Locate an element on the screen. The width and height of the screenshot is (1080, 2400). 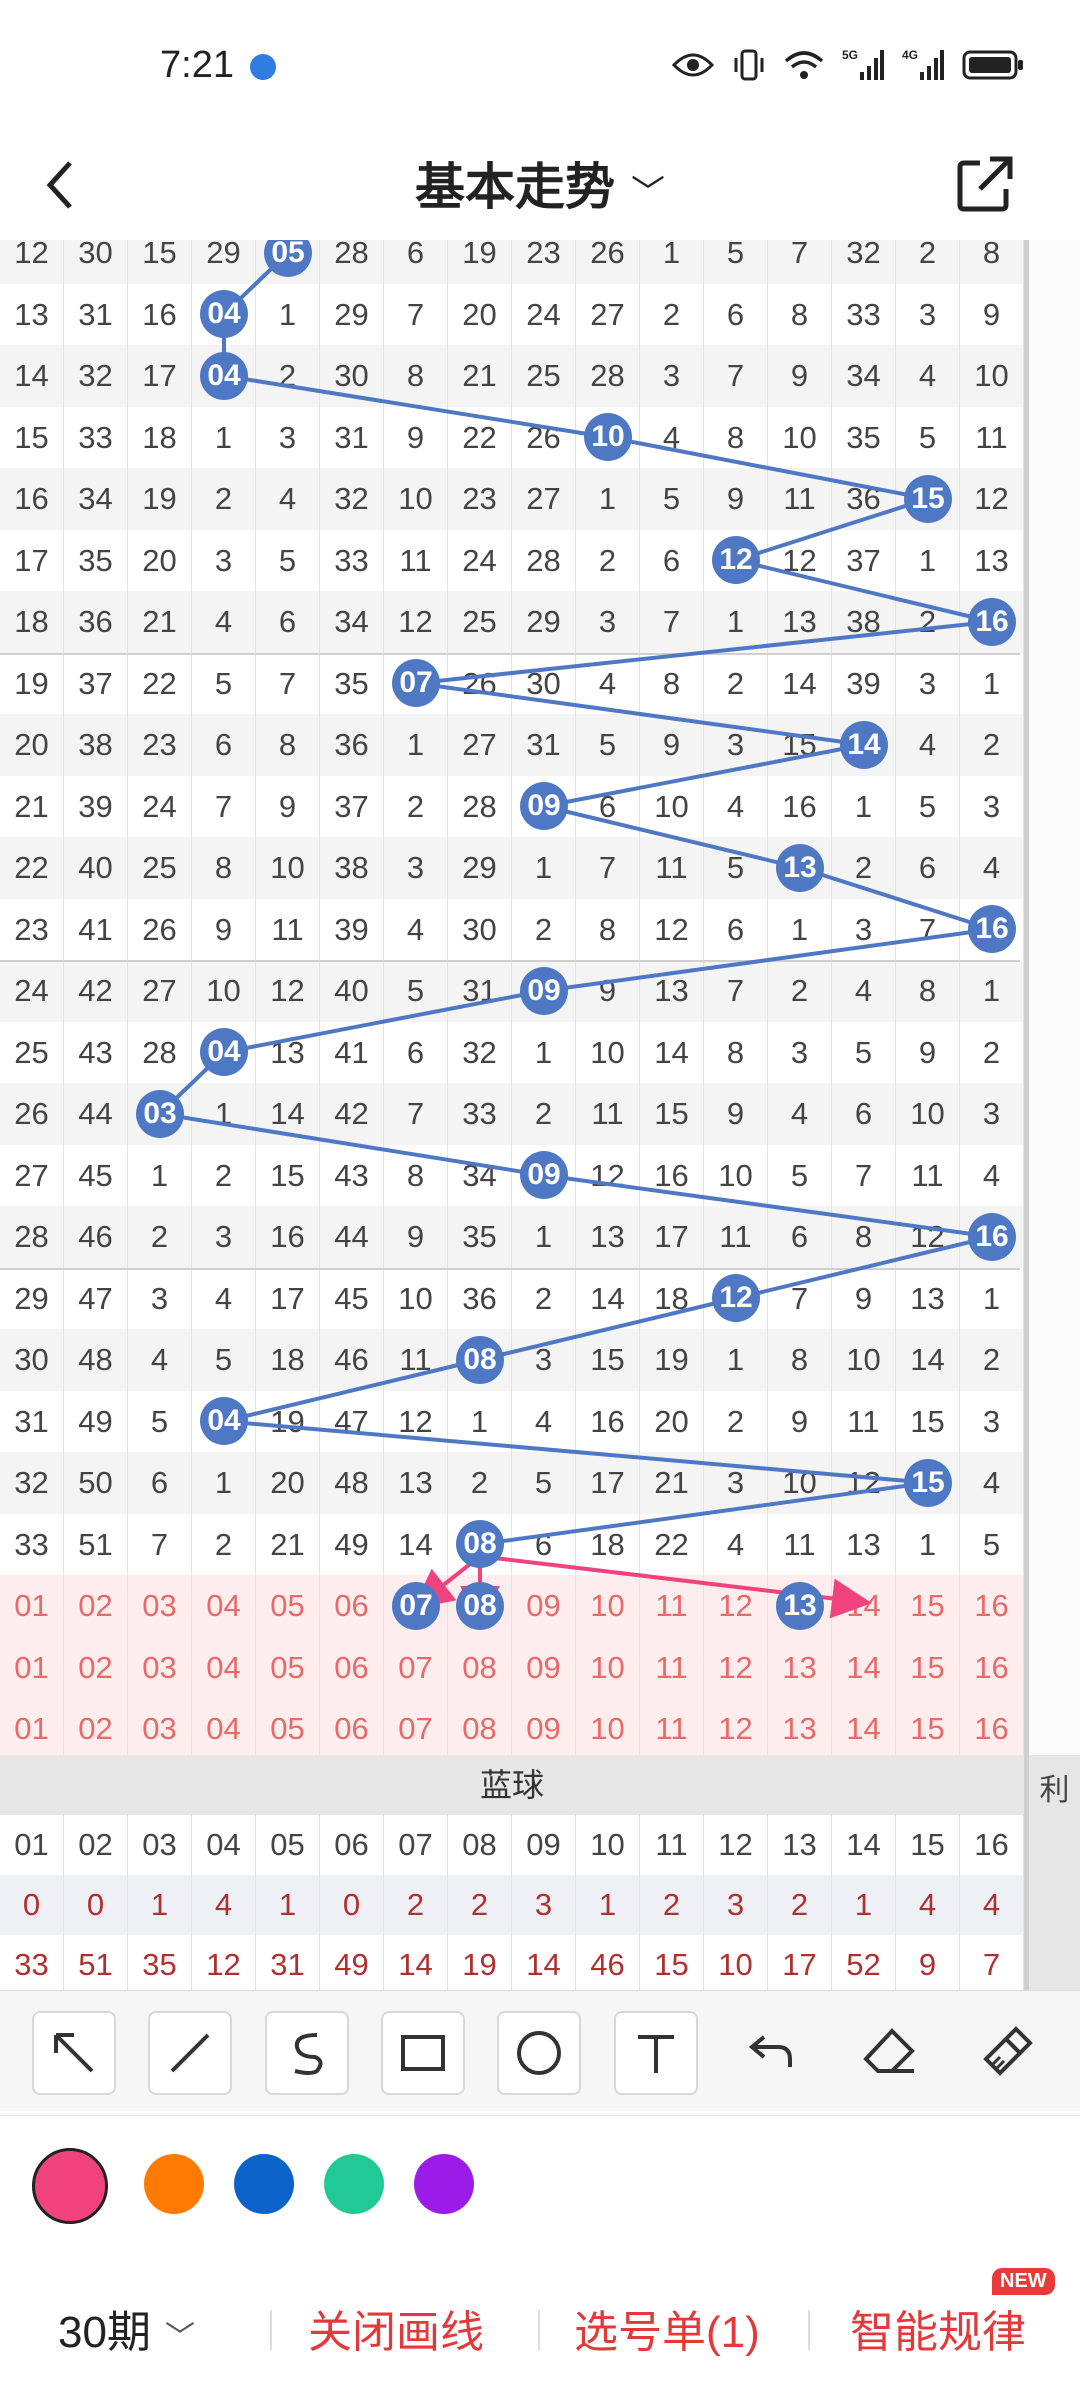
signal-4g-icon: 4G is located at coordinates (923, 67).